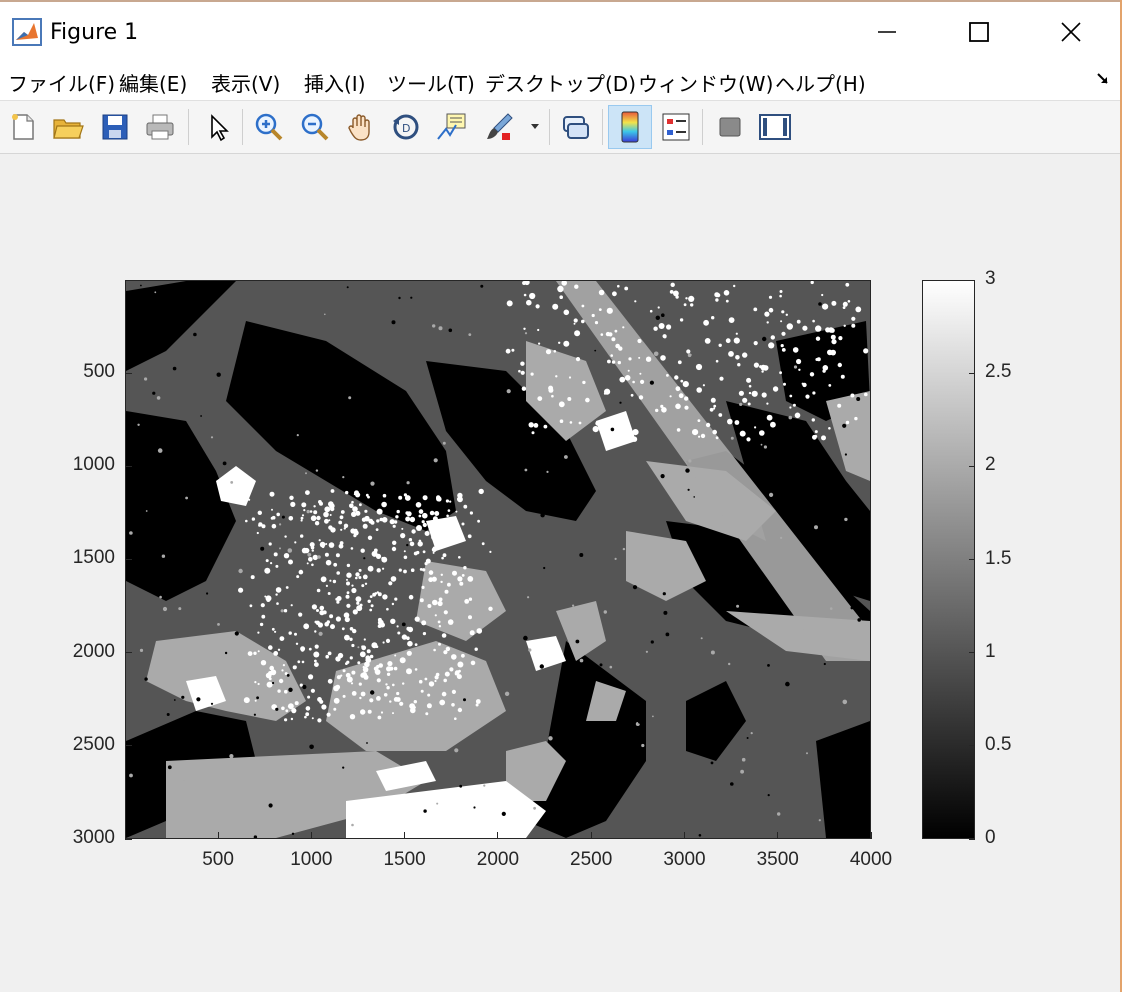  Describe the element at coordinates (23, 127) in the screenshot. I see `new-figure-button` at that location.